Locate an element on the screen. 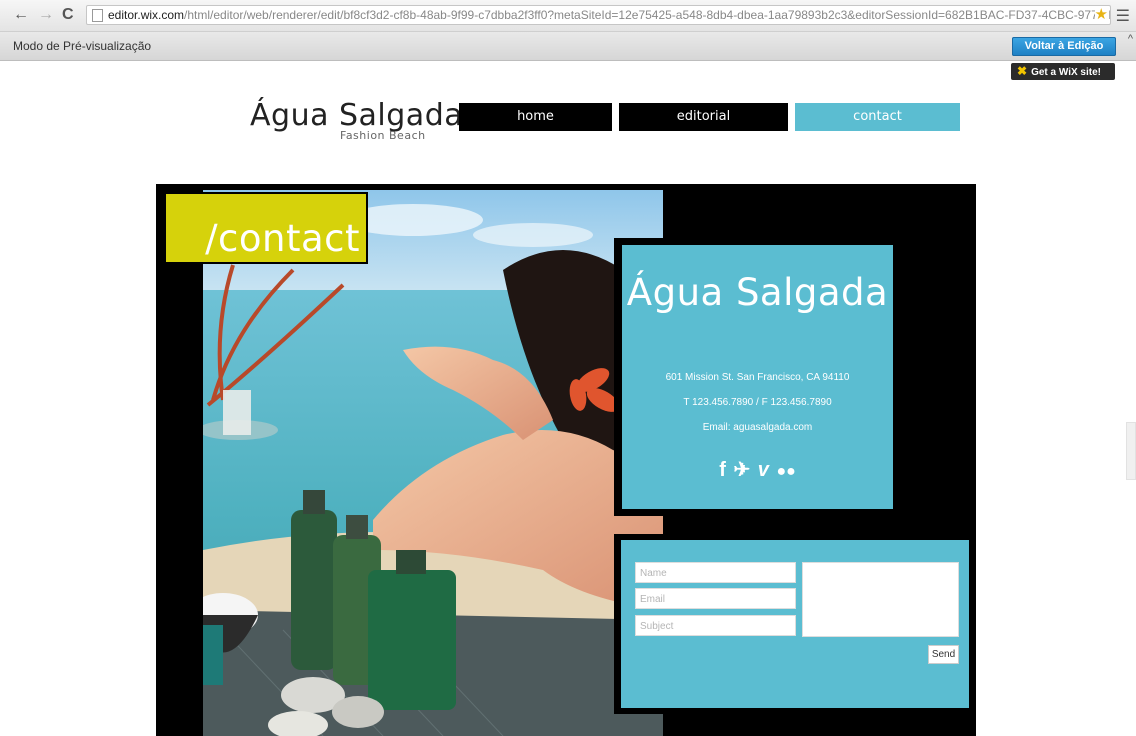  collapse-icon: ^ is located at coordinates (1130, 39).